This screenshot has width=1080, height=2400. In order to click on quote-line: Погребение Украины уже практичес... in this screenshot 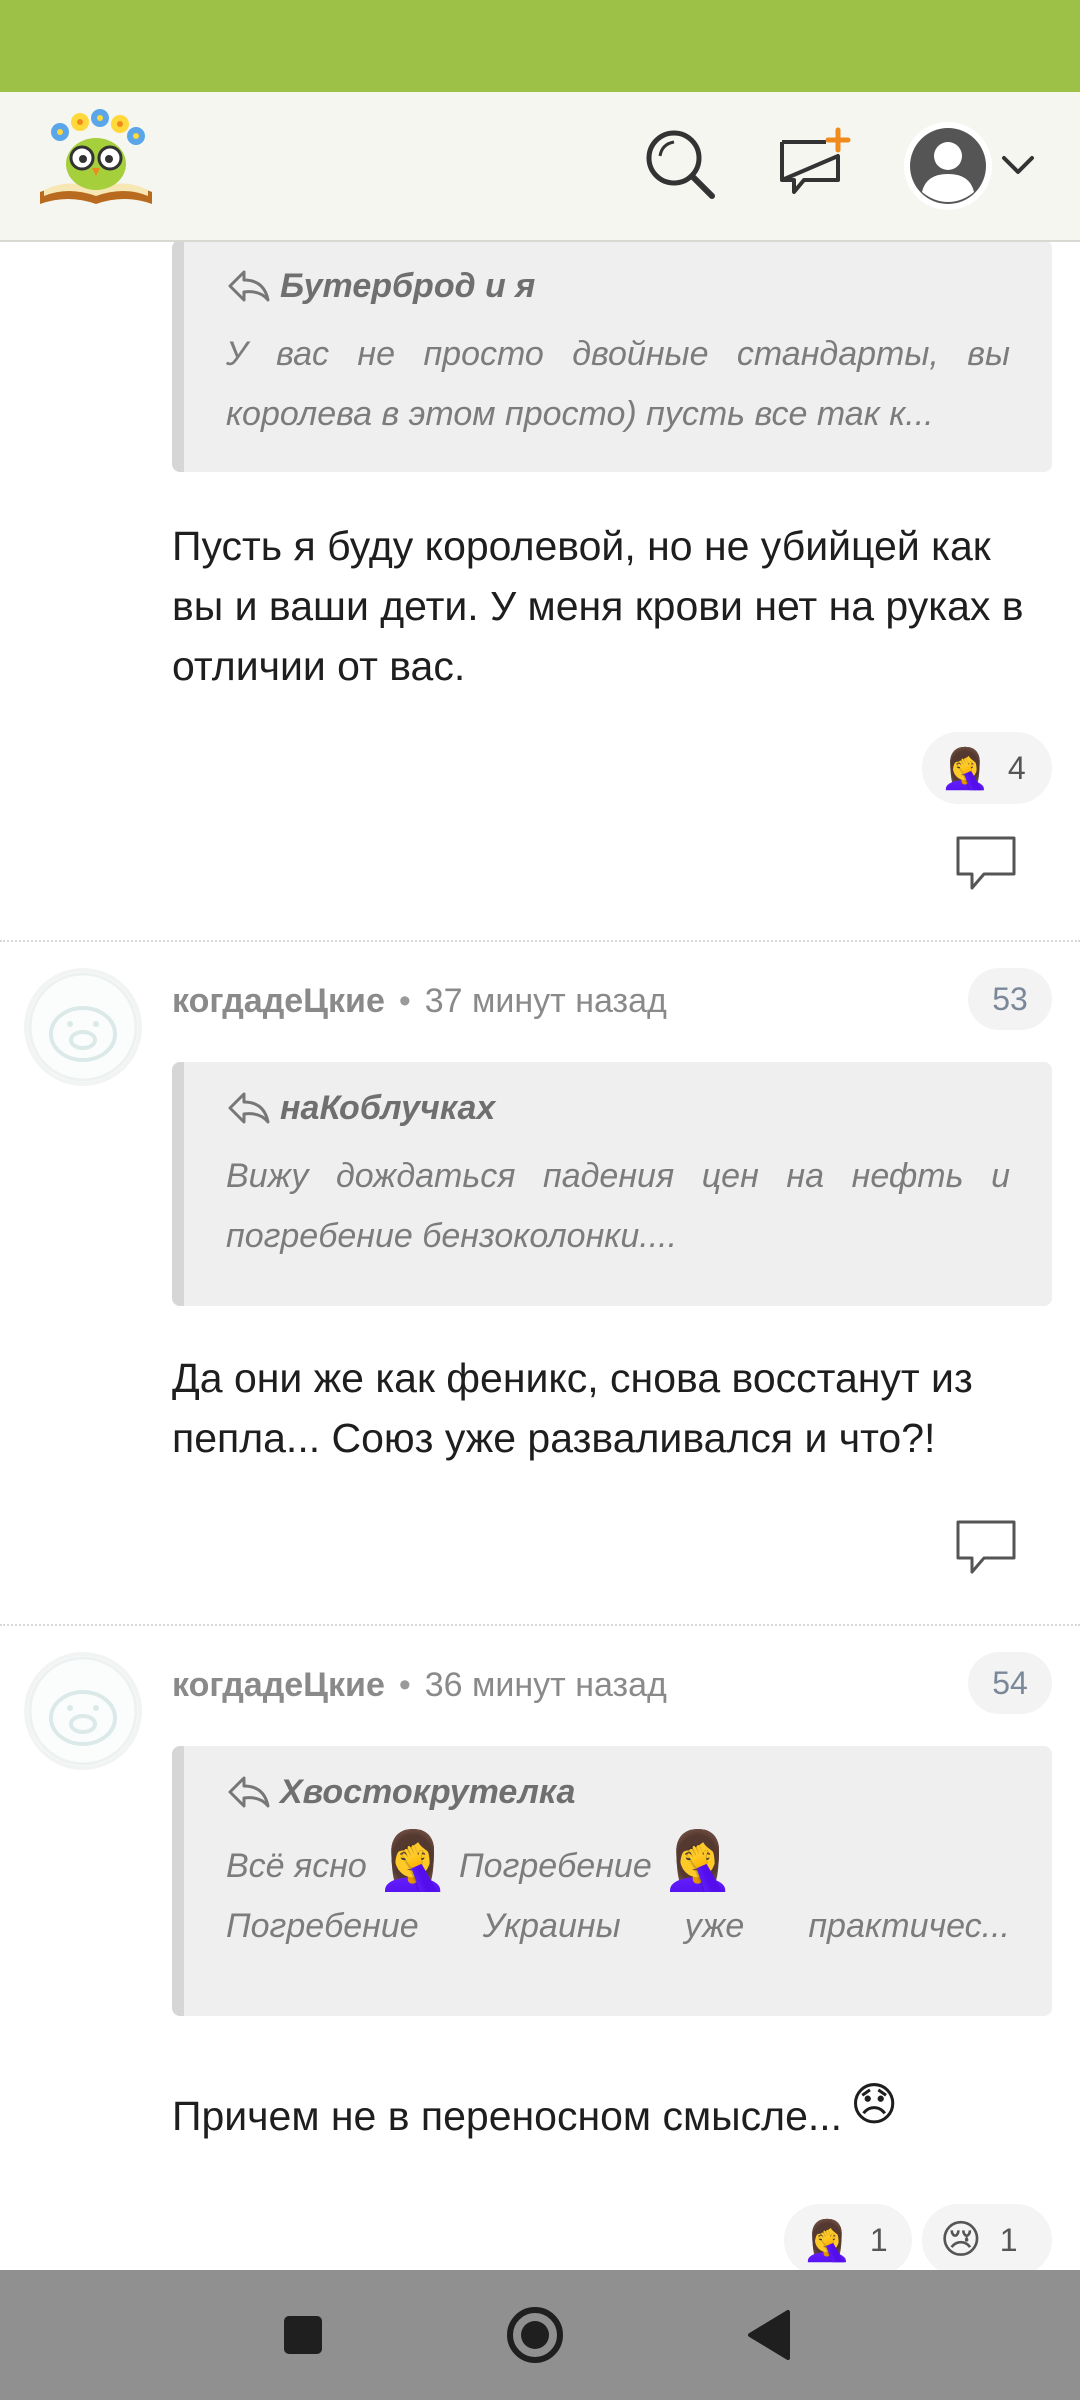, I will do `click(618, 1926)`.